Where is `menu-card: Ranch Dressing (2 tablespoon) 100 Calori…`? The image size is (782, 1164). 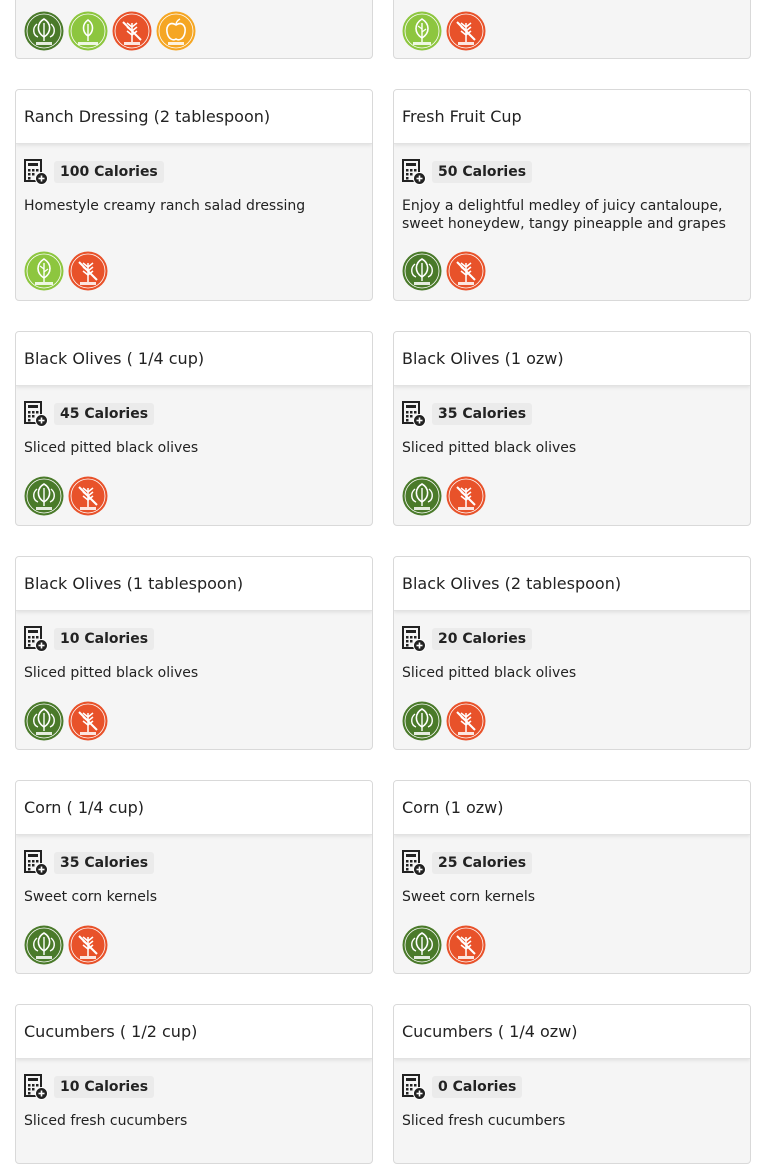
menu-card: Ranch Dressing (2 tablespoon) 100 Calori… is located at coordinates (194, 195).